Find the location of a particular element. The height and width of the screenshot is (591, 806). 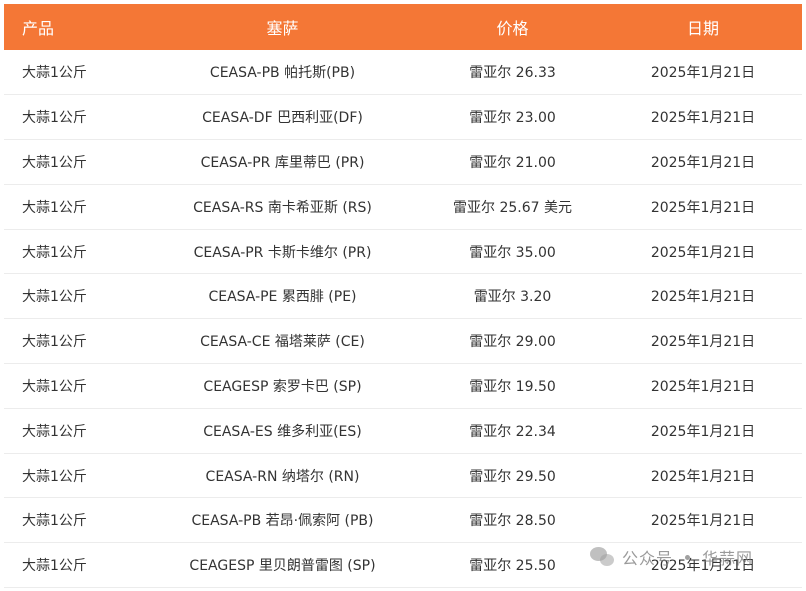

cell-price: 雷亚尔 25.67 美元 is located at coordinates (512, 207).